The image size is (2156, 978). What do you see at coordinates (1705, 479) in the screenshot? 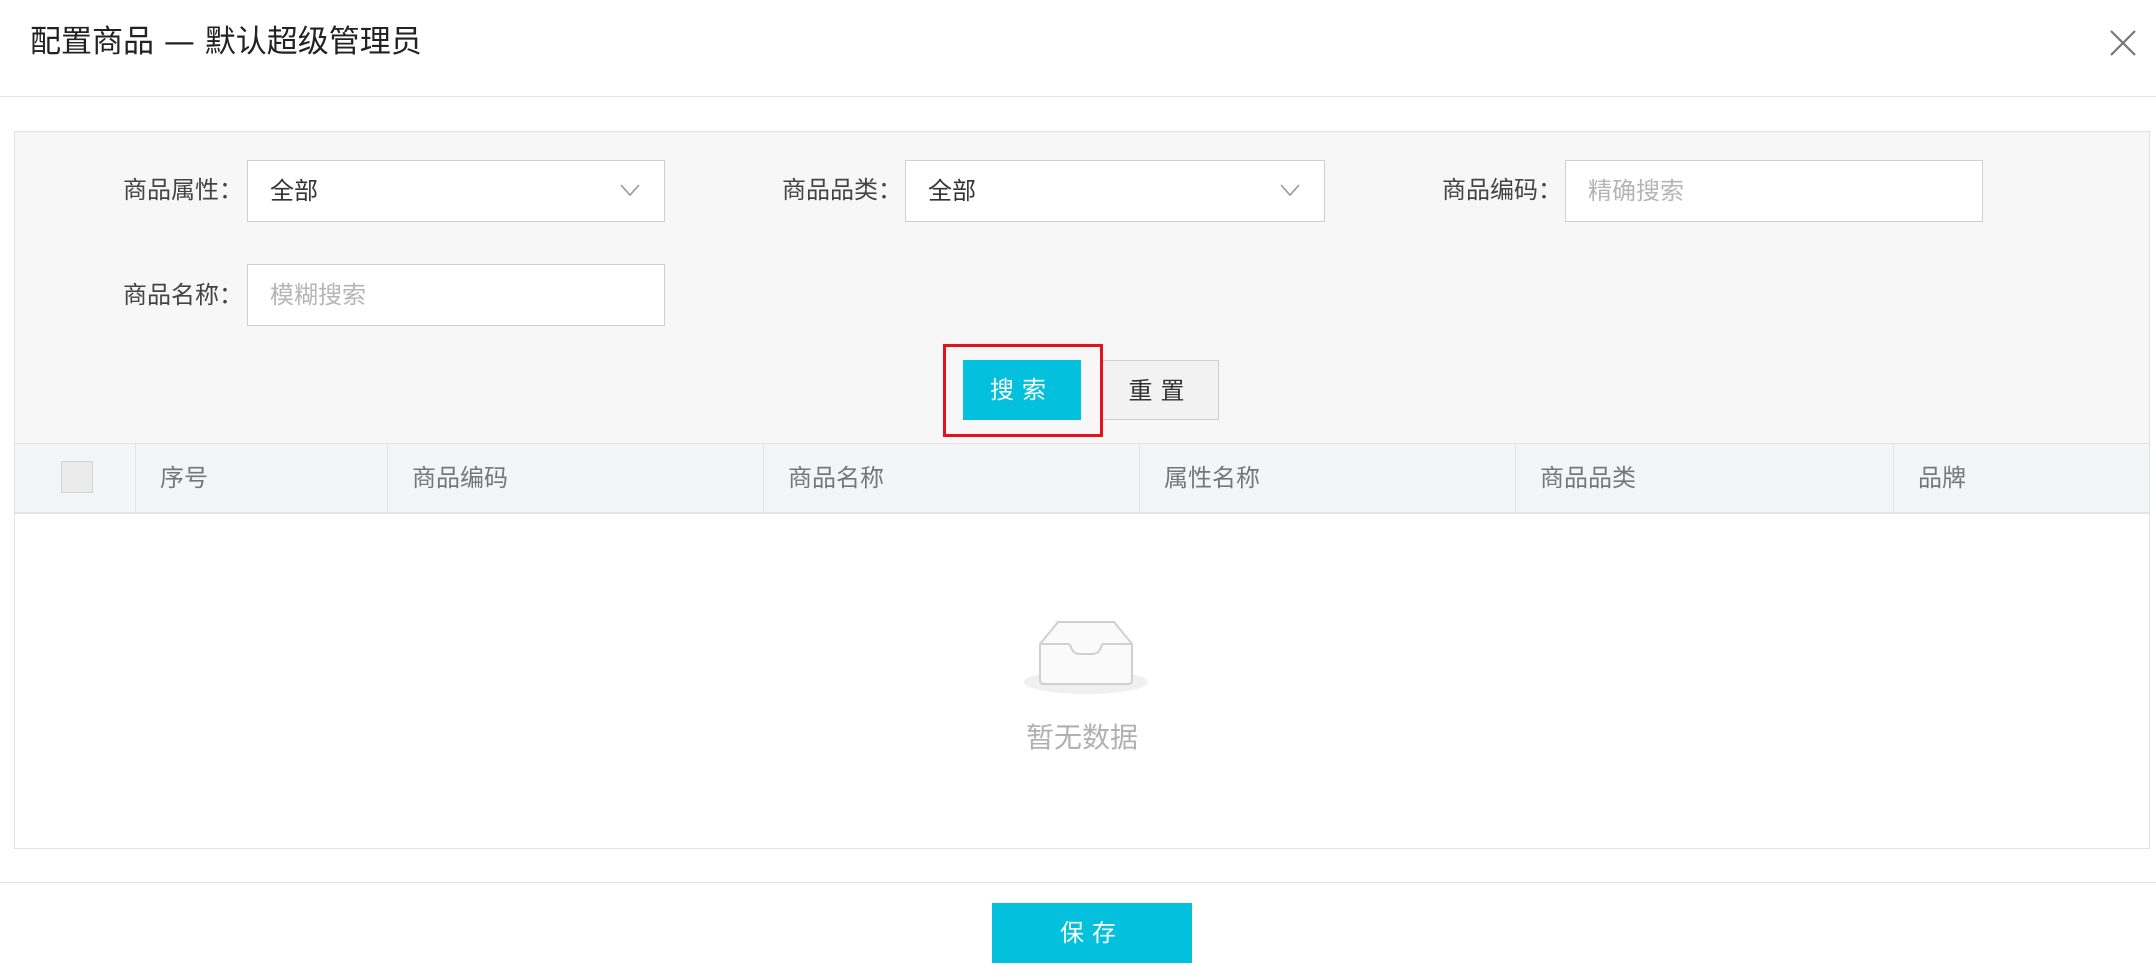
I see `column-header-category: 商品品类` at bounding box center [1705, 479].